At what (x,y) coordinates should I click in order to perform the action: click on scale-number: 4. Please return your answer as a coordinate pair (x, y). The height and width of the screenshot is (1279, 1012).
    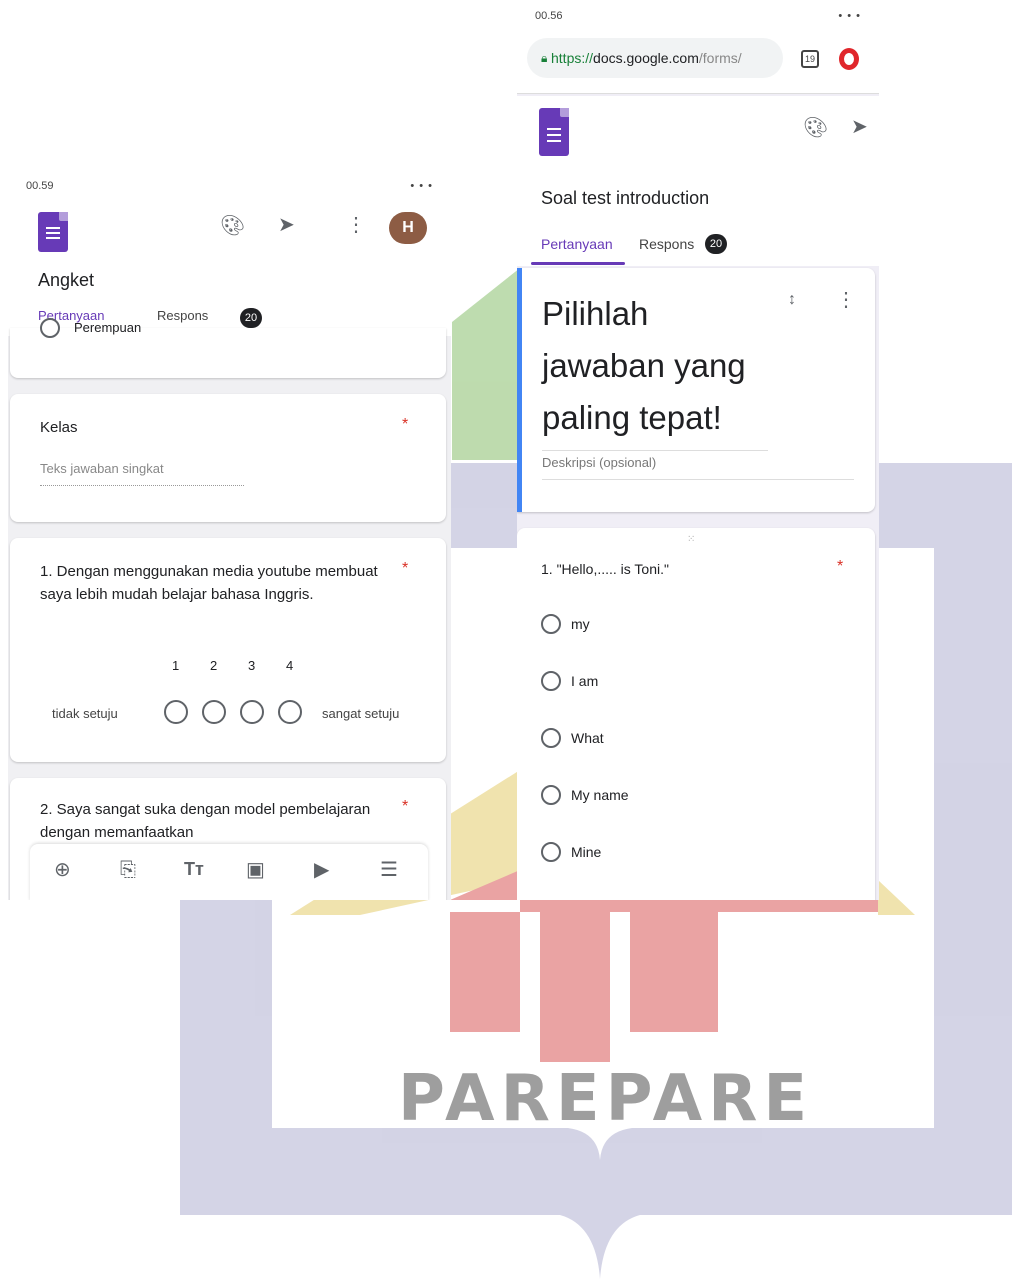
    Looking at the image, I should click on (290, 665).